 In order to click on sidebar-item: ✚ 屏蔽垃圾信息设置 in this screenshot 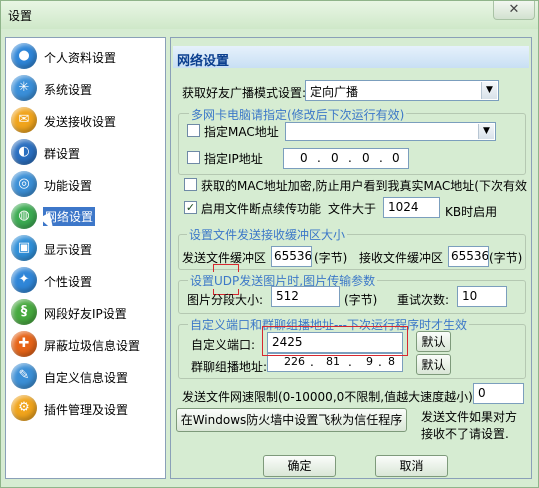, I will do `click(85, 344)`.